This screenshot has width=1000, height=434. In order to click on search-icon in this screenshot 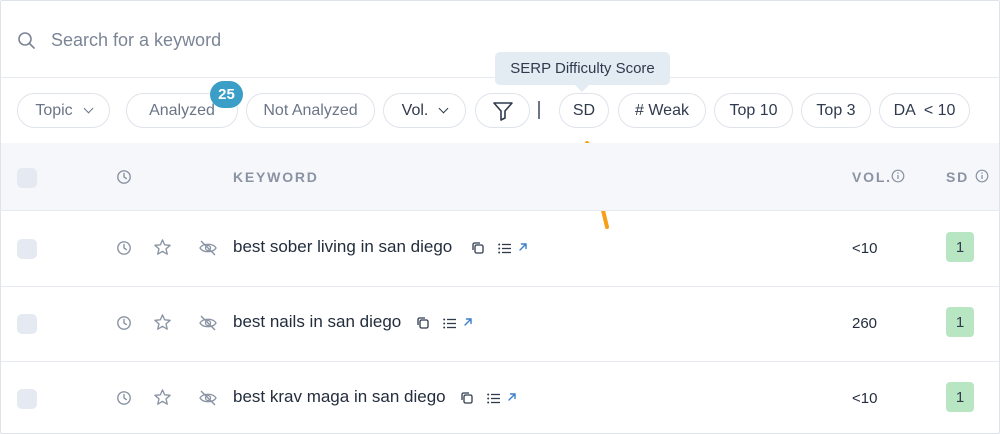, I will do `click(26, 40)`.